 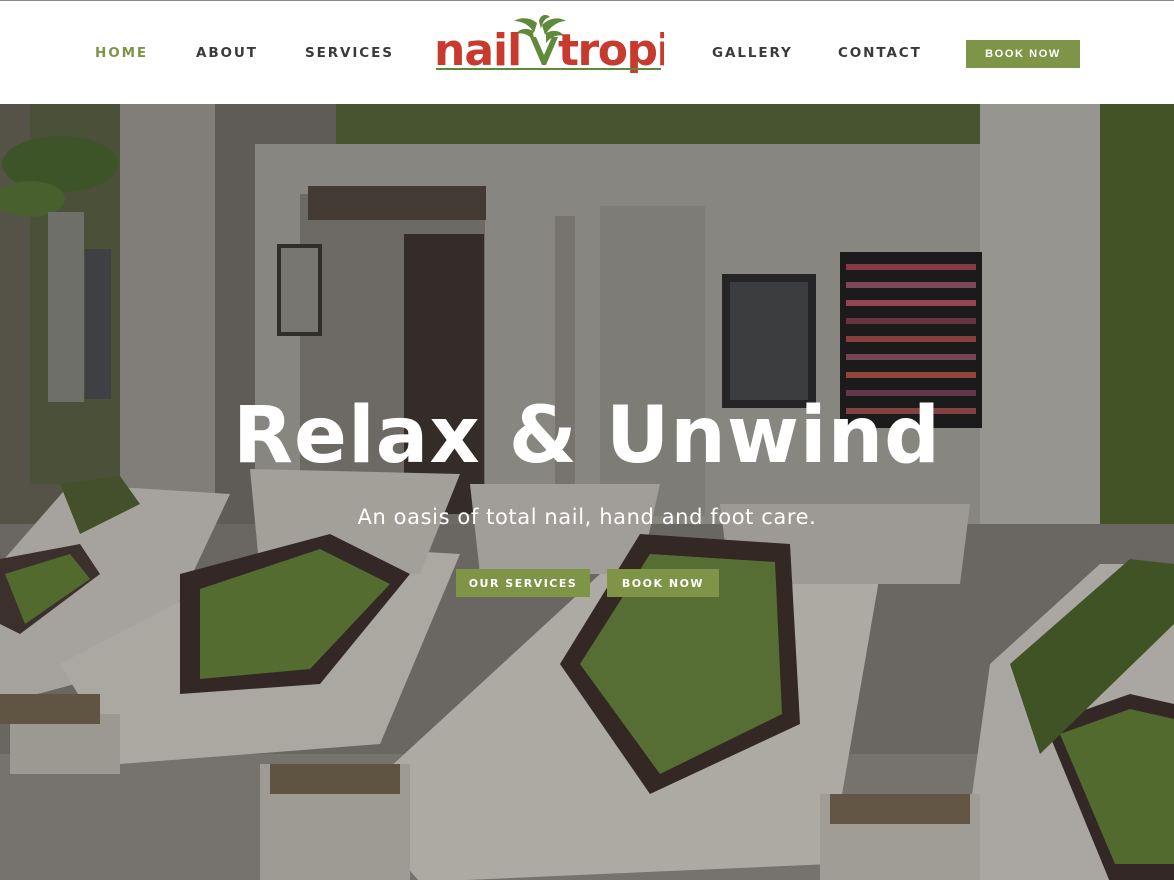 I want to click on nav-contact: CONTACT, so click(x=880, y=53).